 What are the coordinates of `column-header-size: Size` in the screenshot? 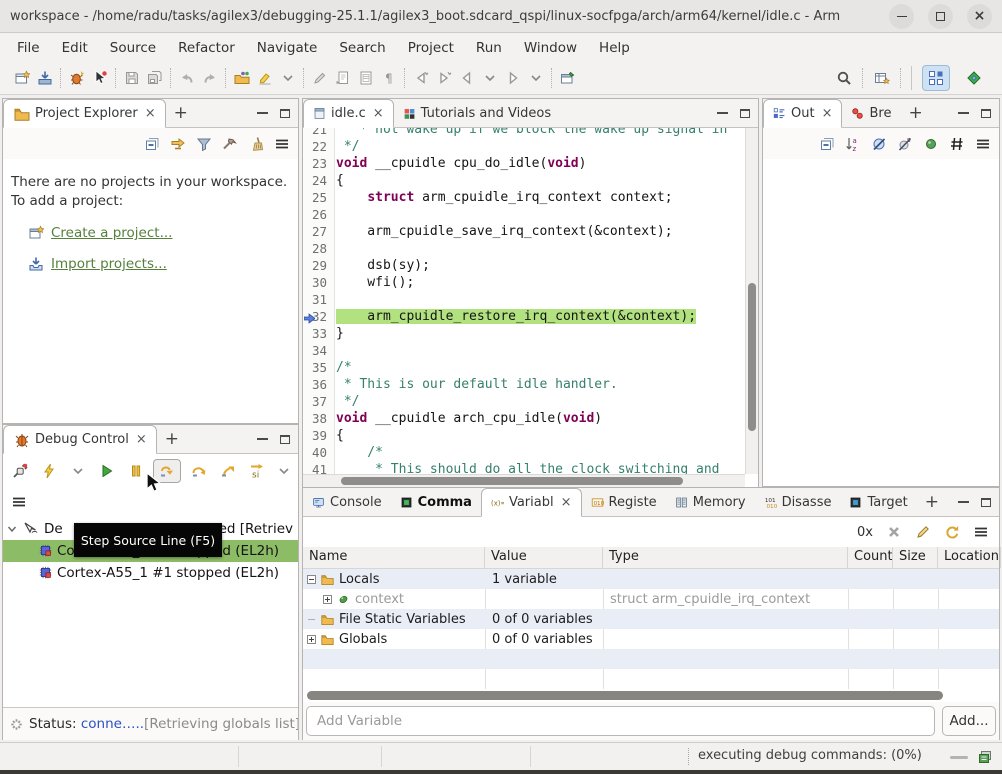 It's located at (915, 557).